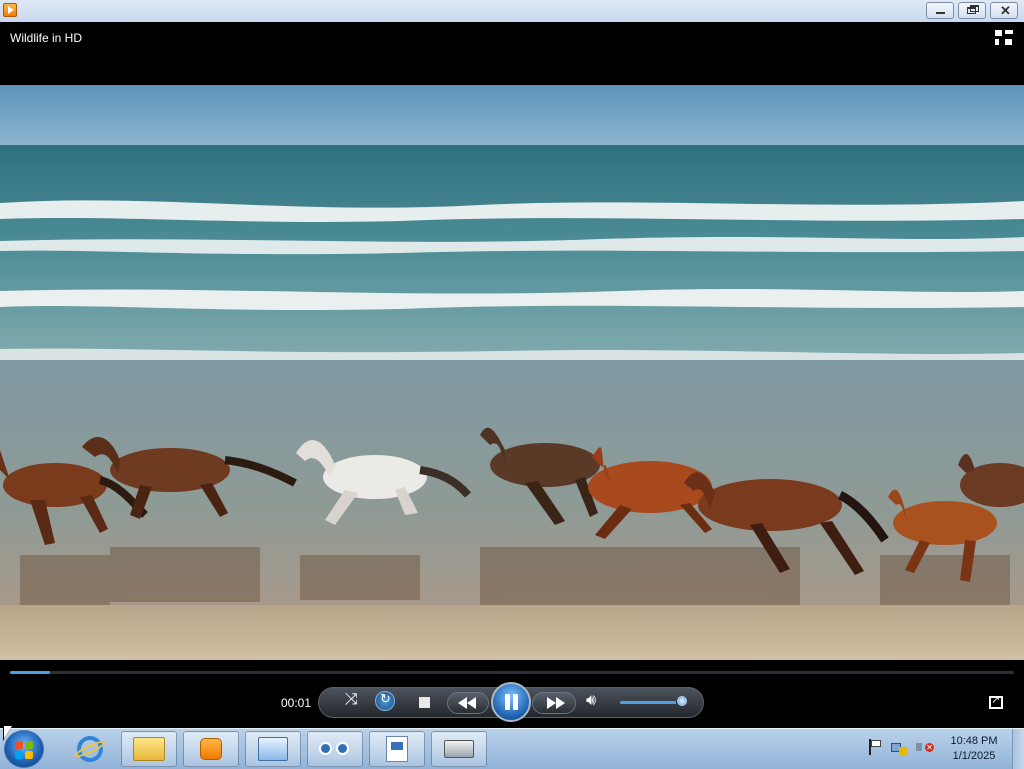 The image size is (1024, 769). I want to click on stop-icon, so click(424, 702).